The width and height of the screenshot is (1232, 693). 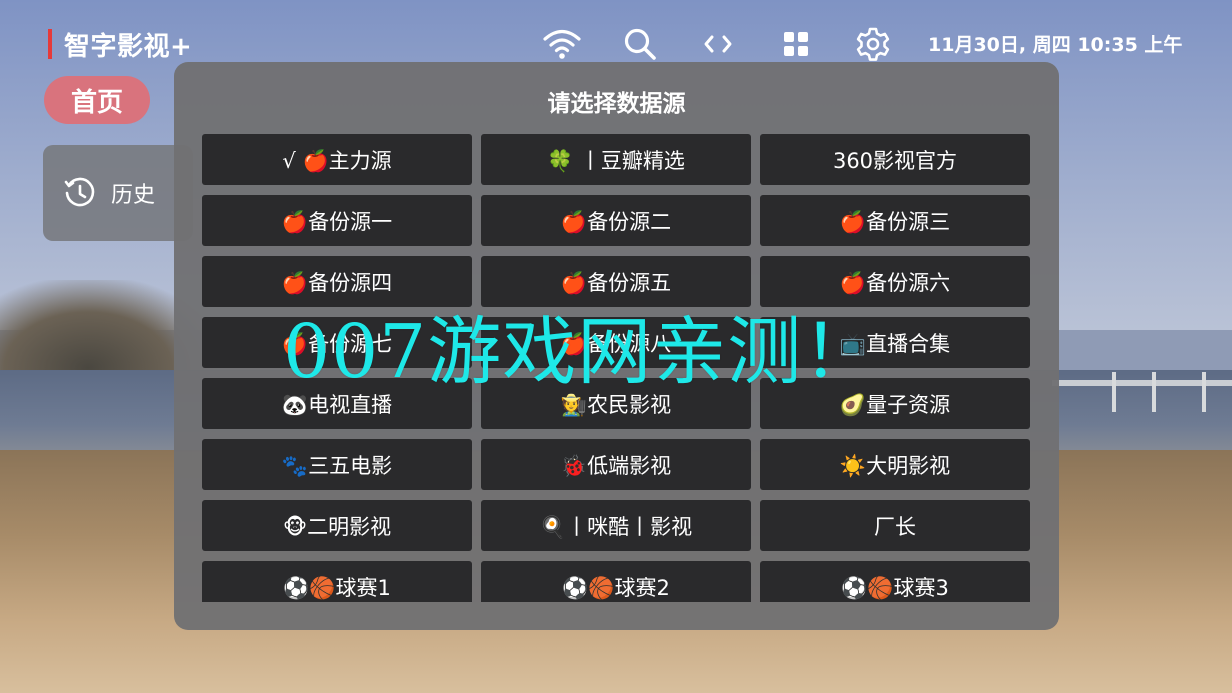 What do you see at coordinates (580, 352) in the screenshot?
I see `watermark-text: 007游戏网亲测！` at bounding box center [580, 352].